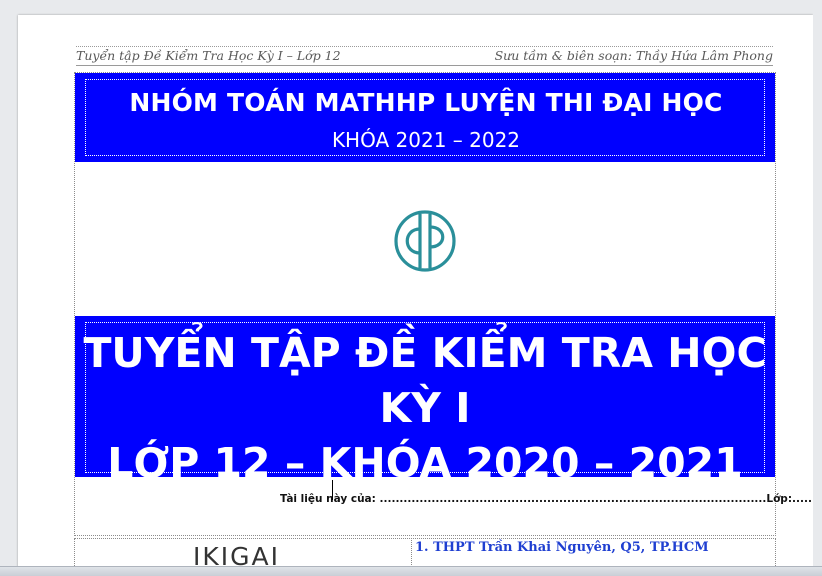  I want to click on school-list-item: 1. THPT Trần Khai Nguyên, Q5, TP.HCM, so click(562, 547).